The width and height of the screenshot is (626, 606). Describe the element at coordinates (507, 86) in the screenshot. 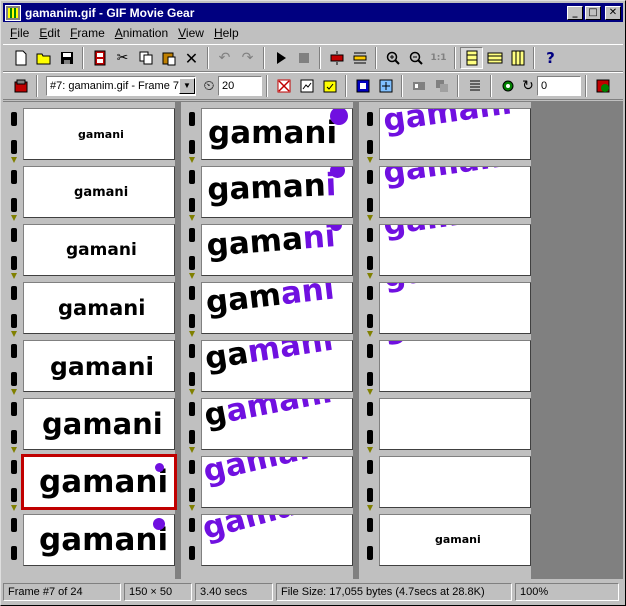

I see `loop-settings-button` at that location.